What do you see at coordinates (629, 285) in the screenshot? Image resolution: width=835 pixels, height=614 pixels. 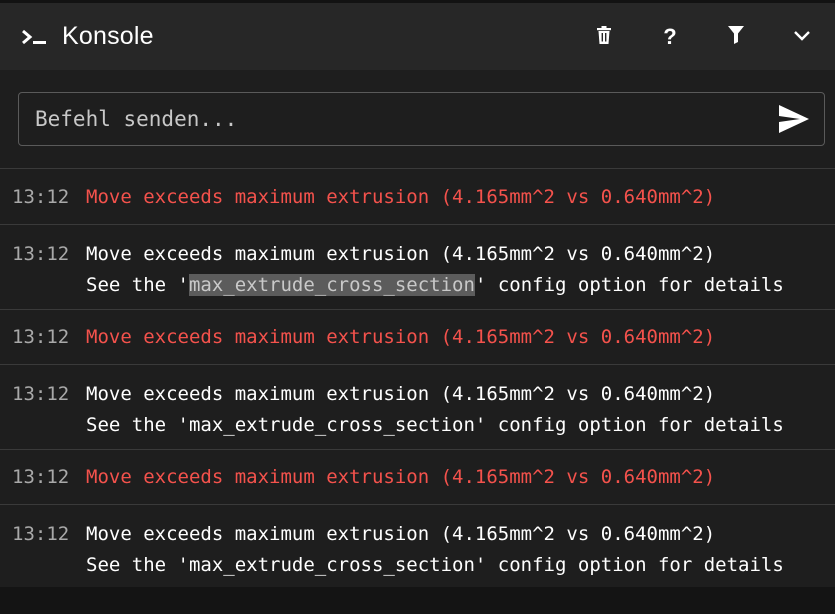 I see `log-line-suffix: ' config option for details` at bounding box center [629, 285].